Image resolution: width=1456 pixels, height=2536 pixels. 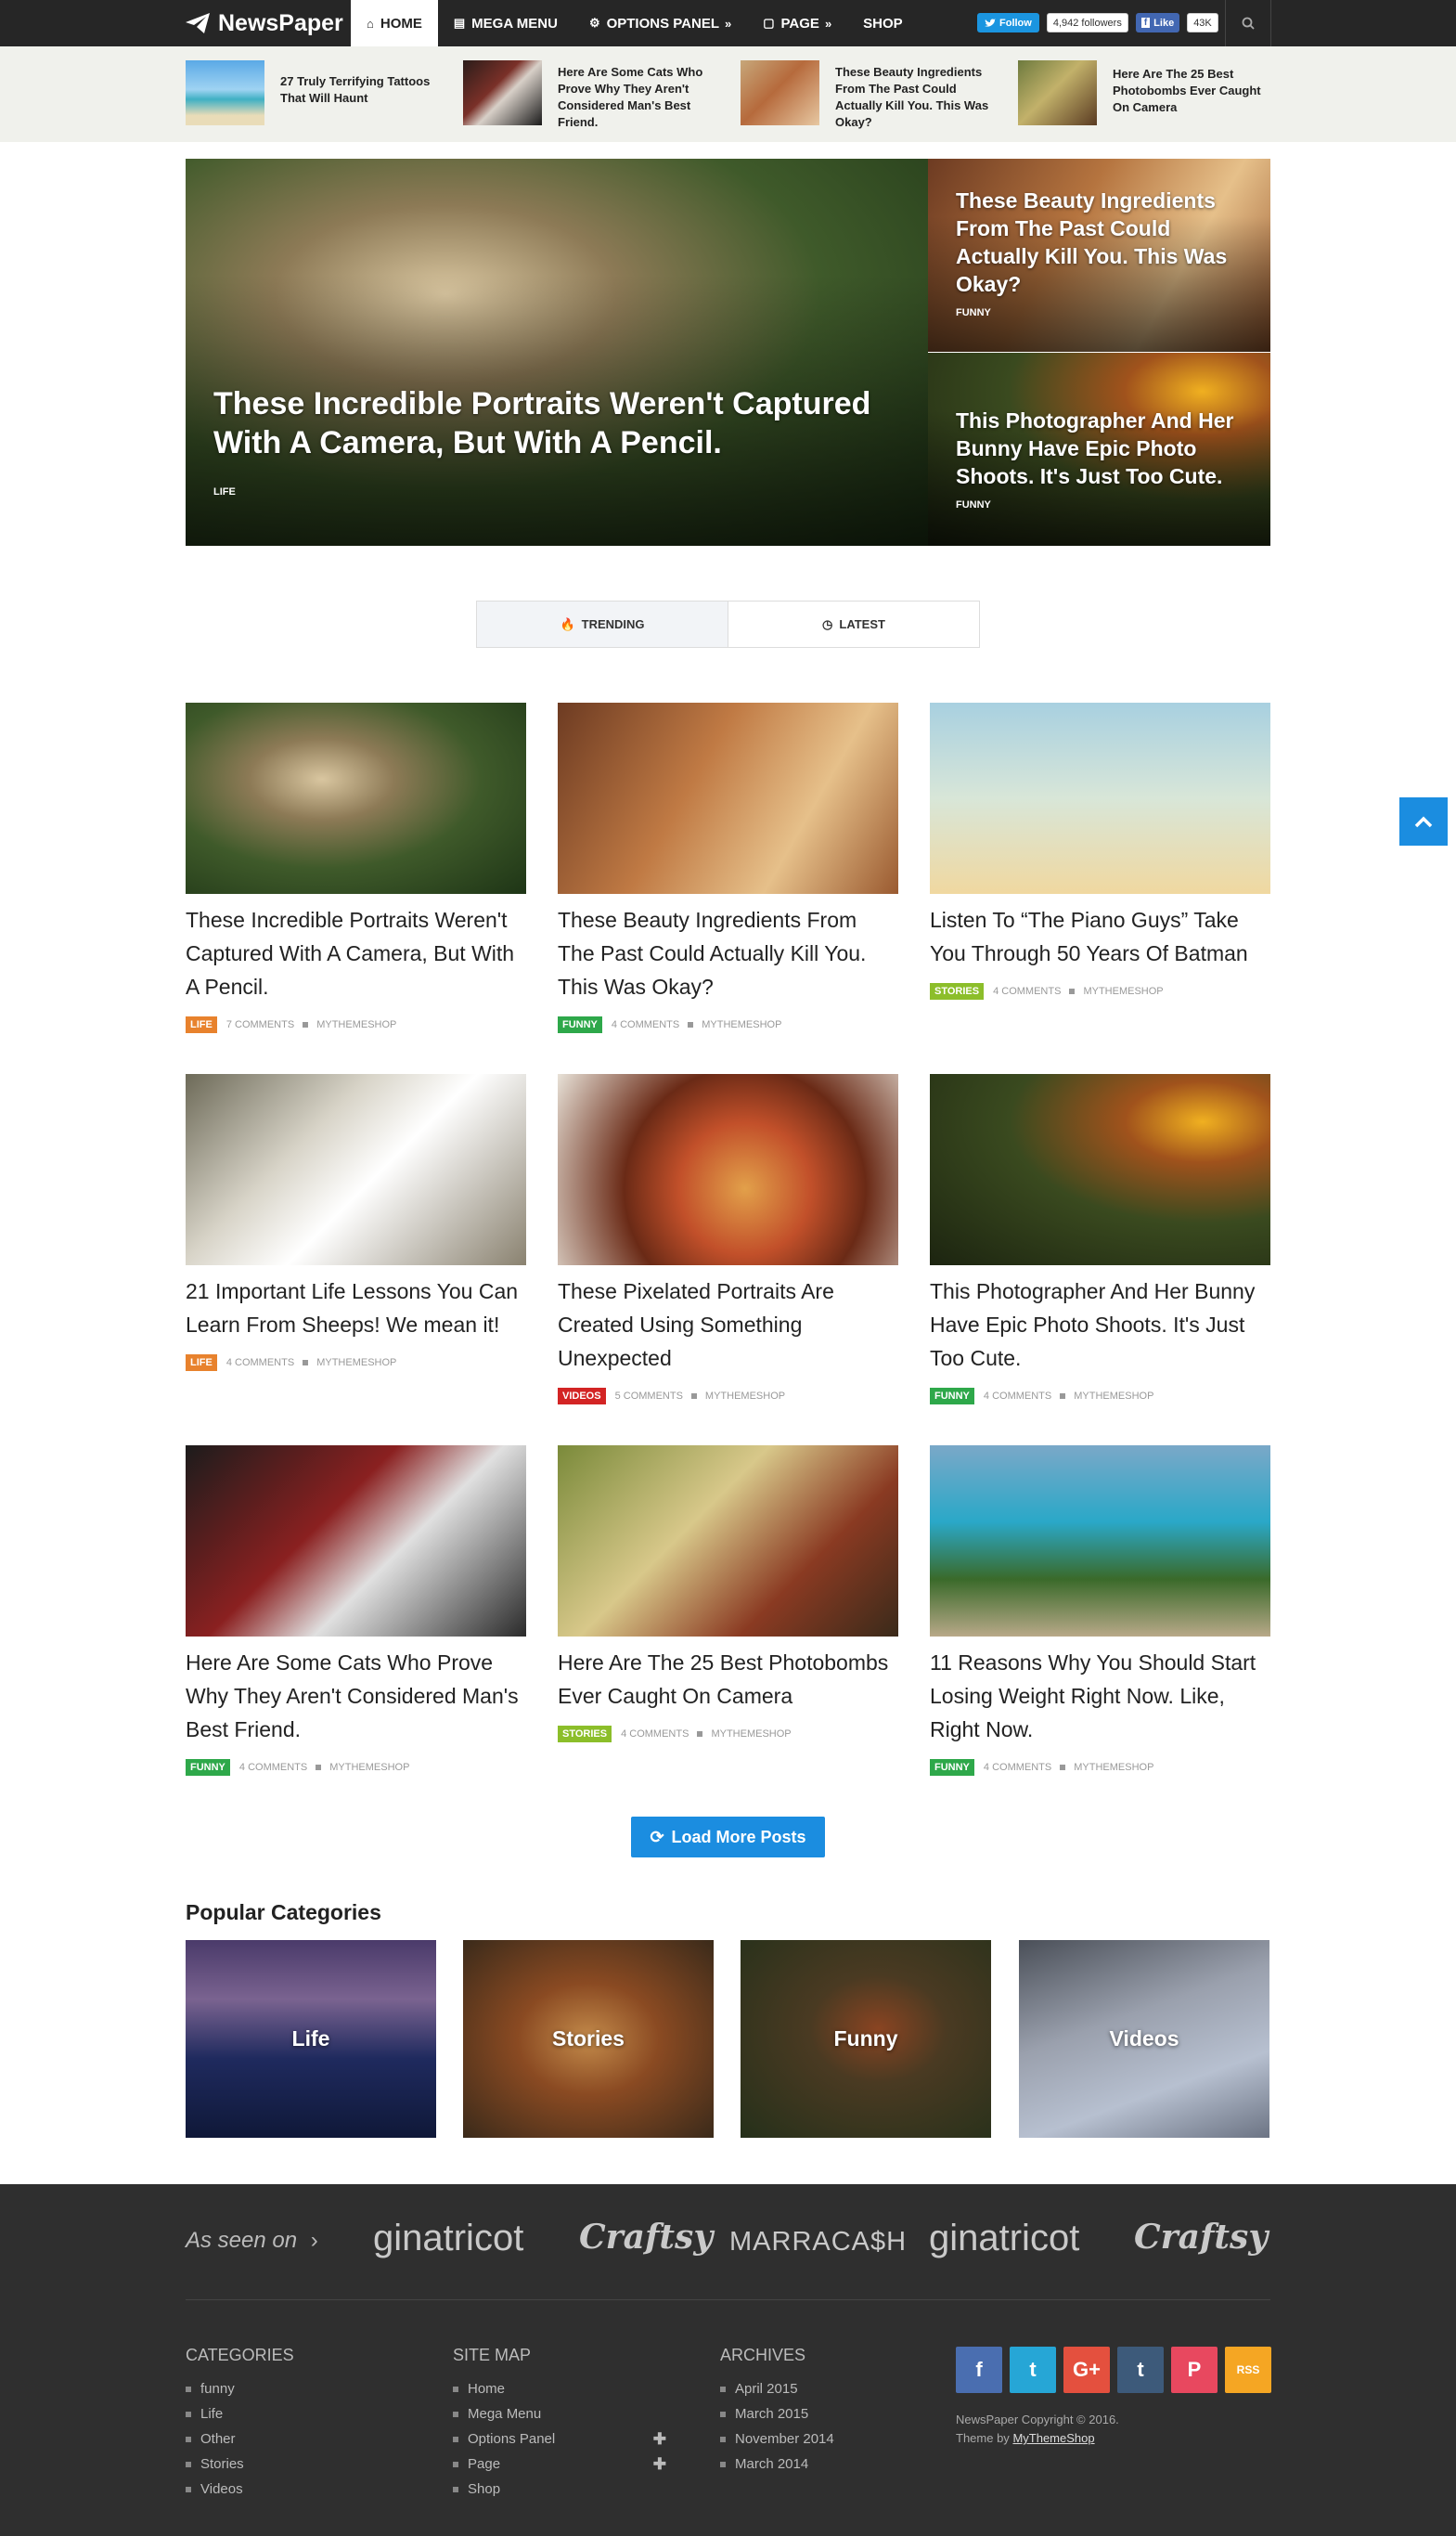 I want to click on category-label: Videos, so click(x=1144, y=2039).